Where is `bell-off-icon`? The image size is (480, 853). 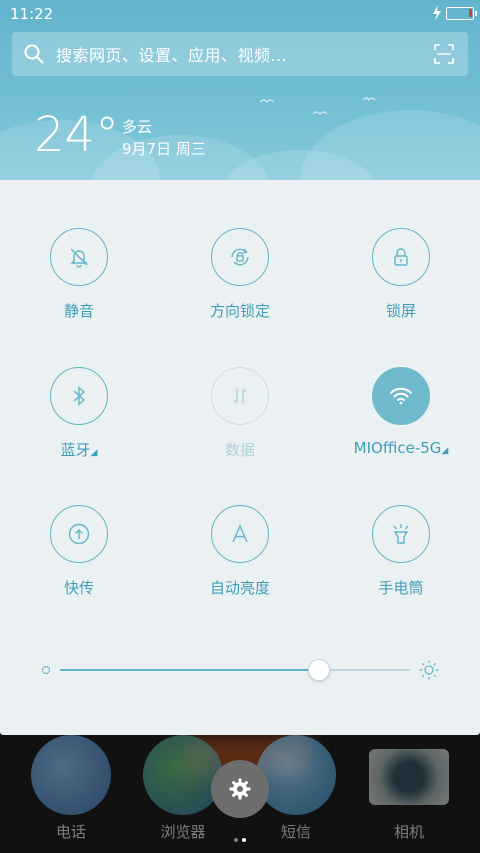 bell-off-icon is located at coordinates (79, 258).